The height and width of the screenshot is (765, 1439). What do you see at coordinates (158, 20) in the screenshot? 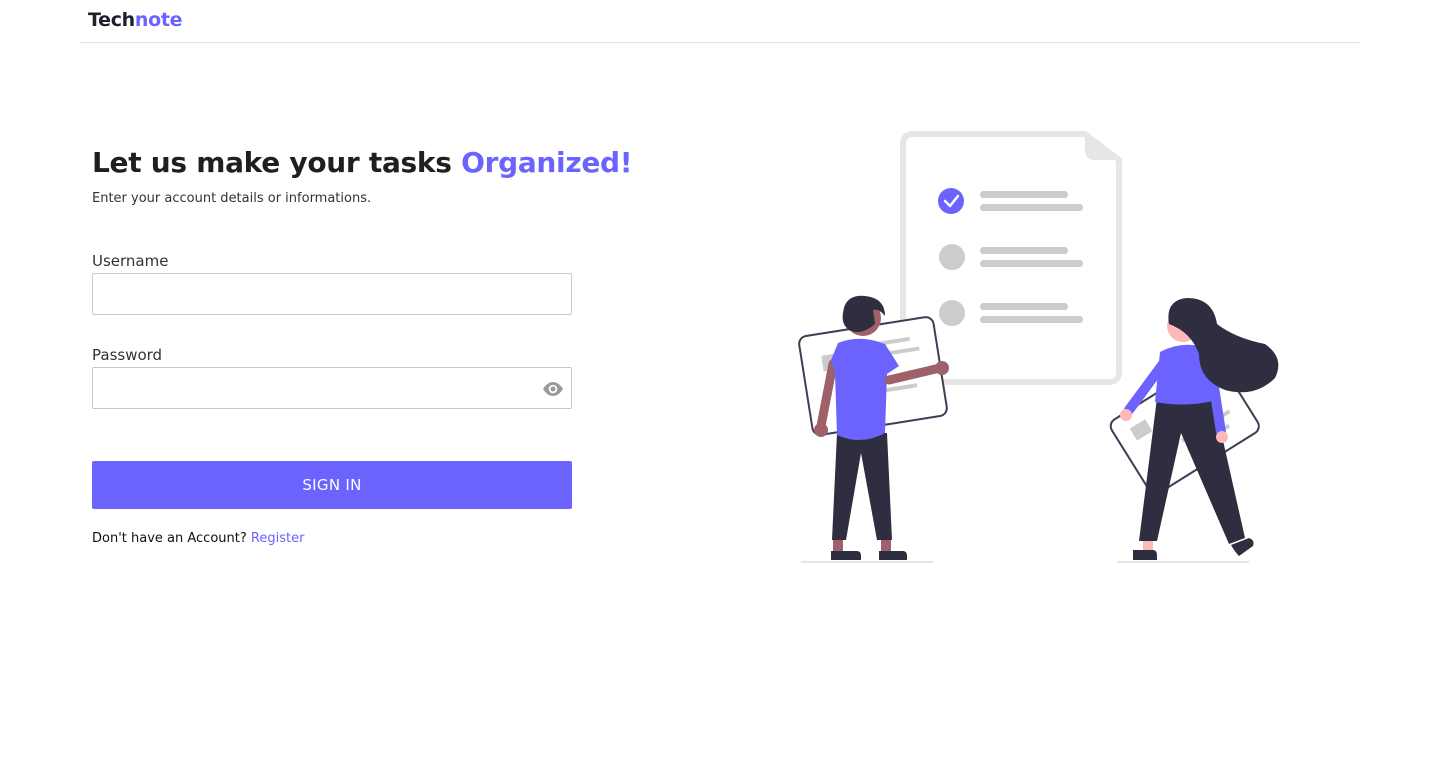
I see `brand-text-note: note` at bounding box center [158, 20].